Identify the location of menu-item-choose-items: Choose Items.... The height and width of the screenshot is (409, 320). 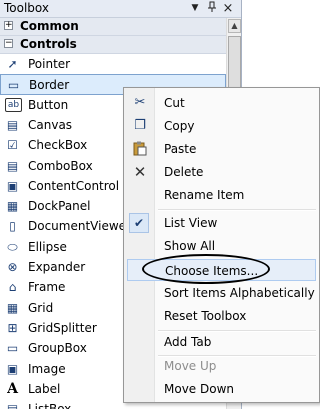
(221, 270).